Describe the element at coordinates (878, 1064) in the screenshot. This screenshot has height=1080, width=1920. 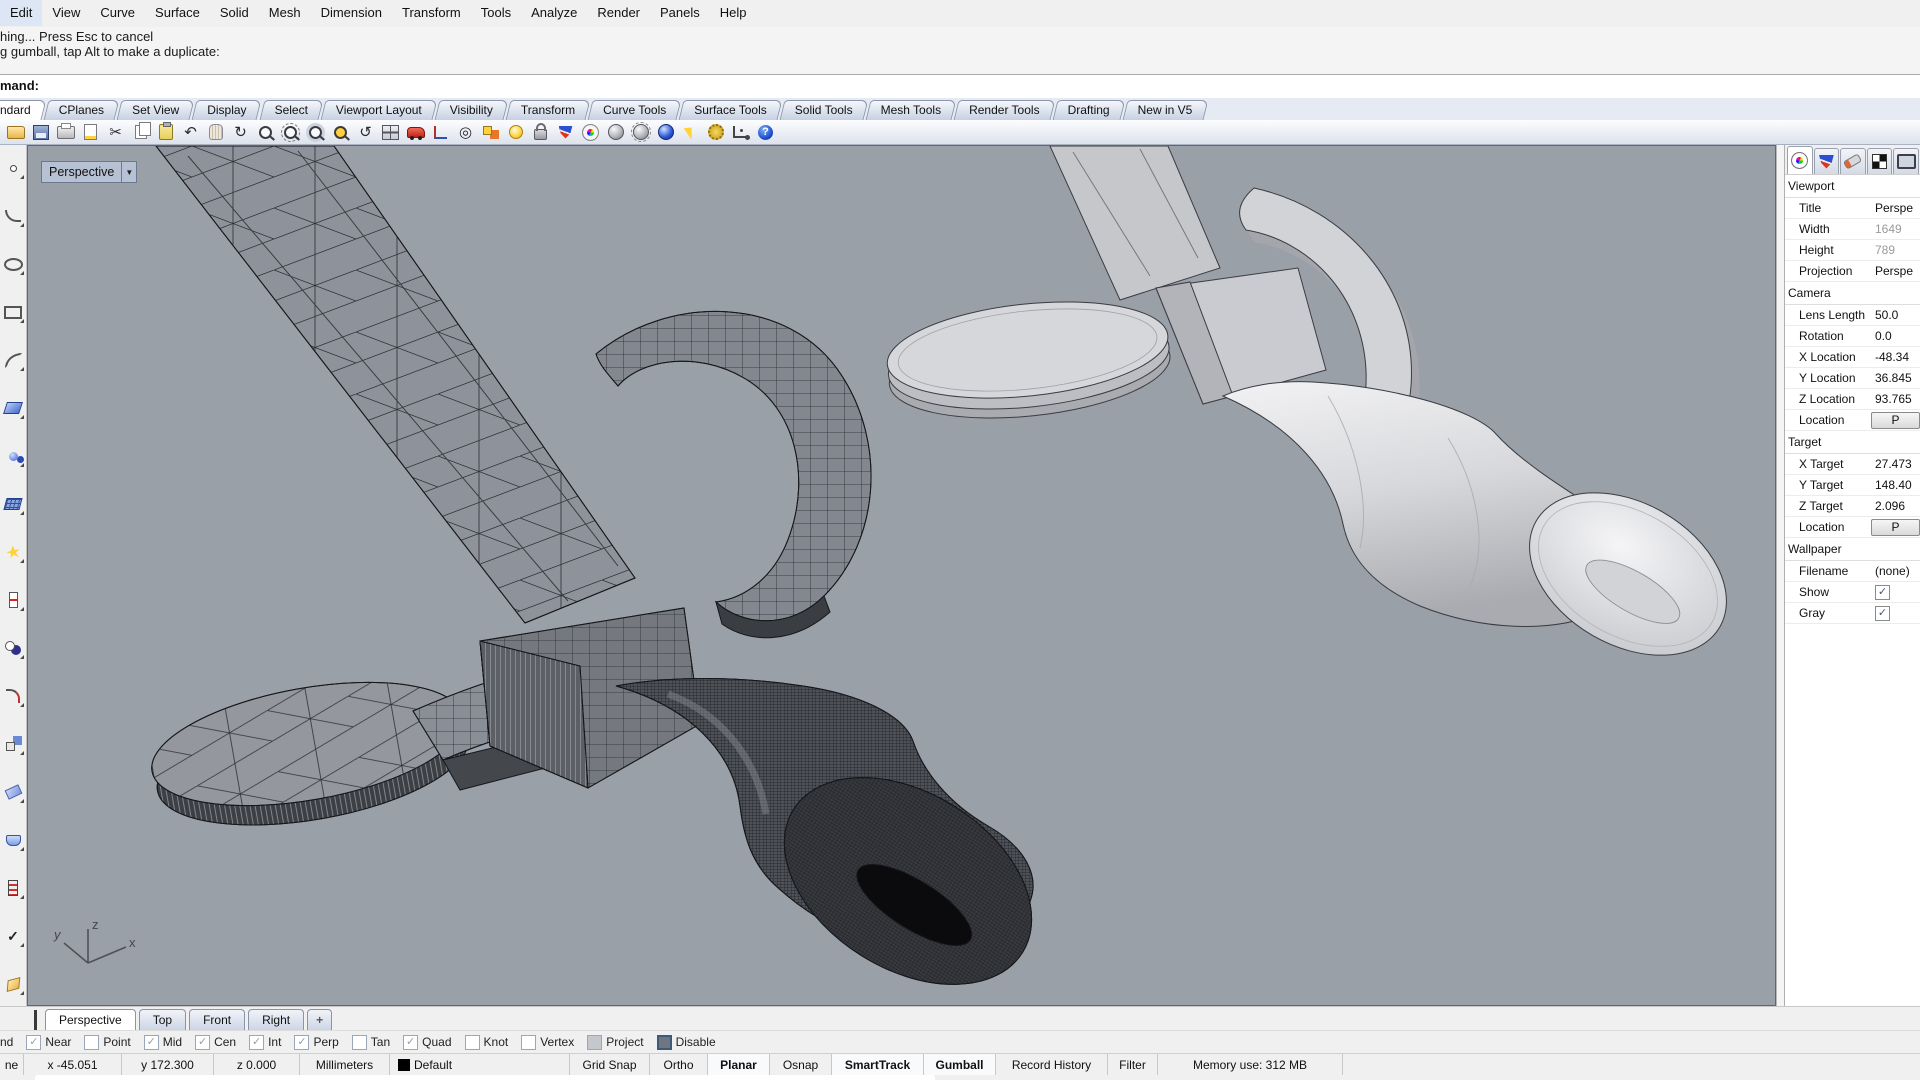
I see `status-cell: SmartTrack` at that location.